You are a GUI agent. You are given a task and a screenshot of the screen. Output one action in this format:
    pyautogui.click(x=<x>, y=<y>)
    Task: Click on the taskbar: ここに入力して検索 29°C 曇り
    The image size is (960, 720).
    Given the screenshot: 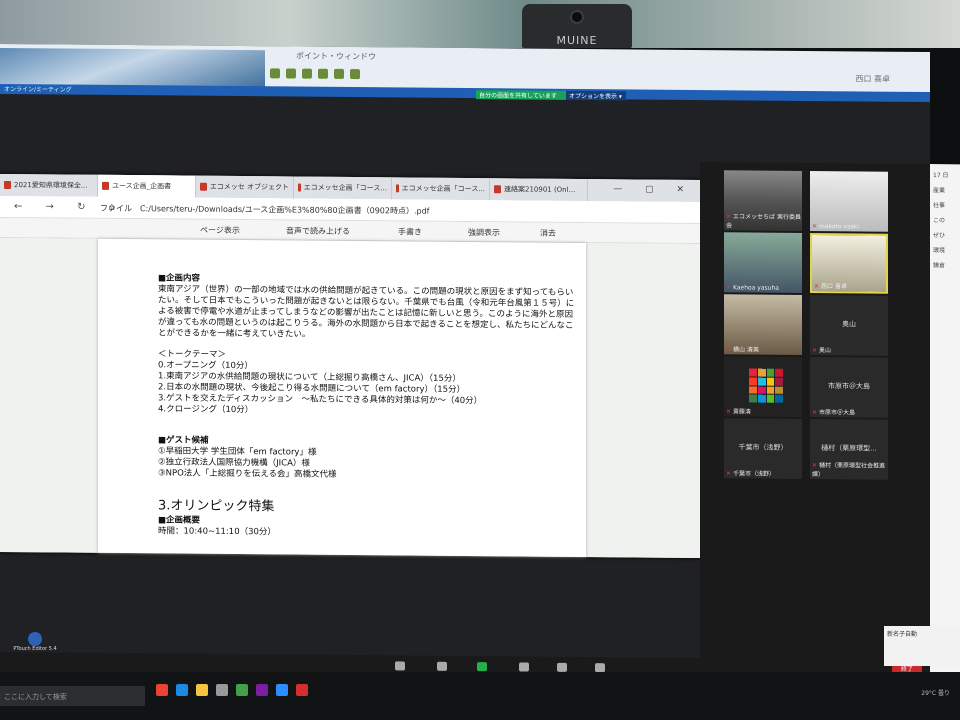 What is the action you would take?
    pyautogui.click(x=480, y=696)
    